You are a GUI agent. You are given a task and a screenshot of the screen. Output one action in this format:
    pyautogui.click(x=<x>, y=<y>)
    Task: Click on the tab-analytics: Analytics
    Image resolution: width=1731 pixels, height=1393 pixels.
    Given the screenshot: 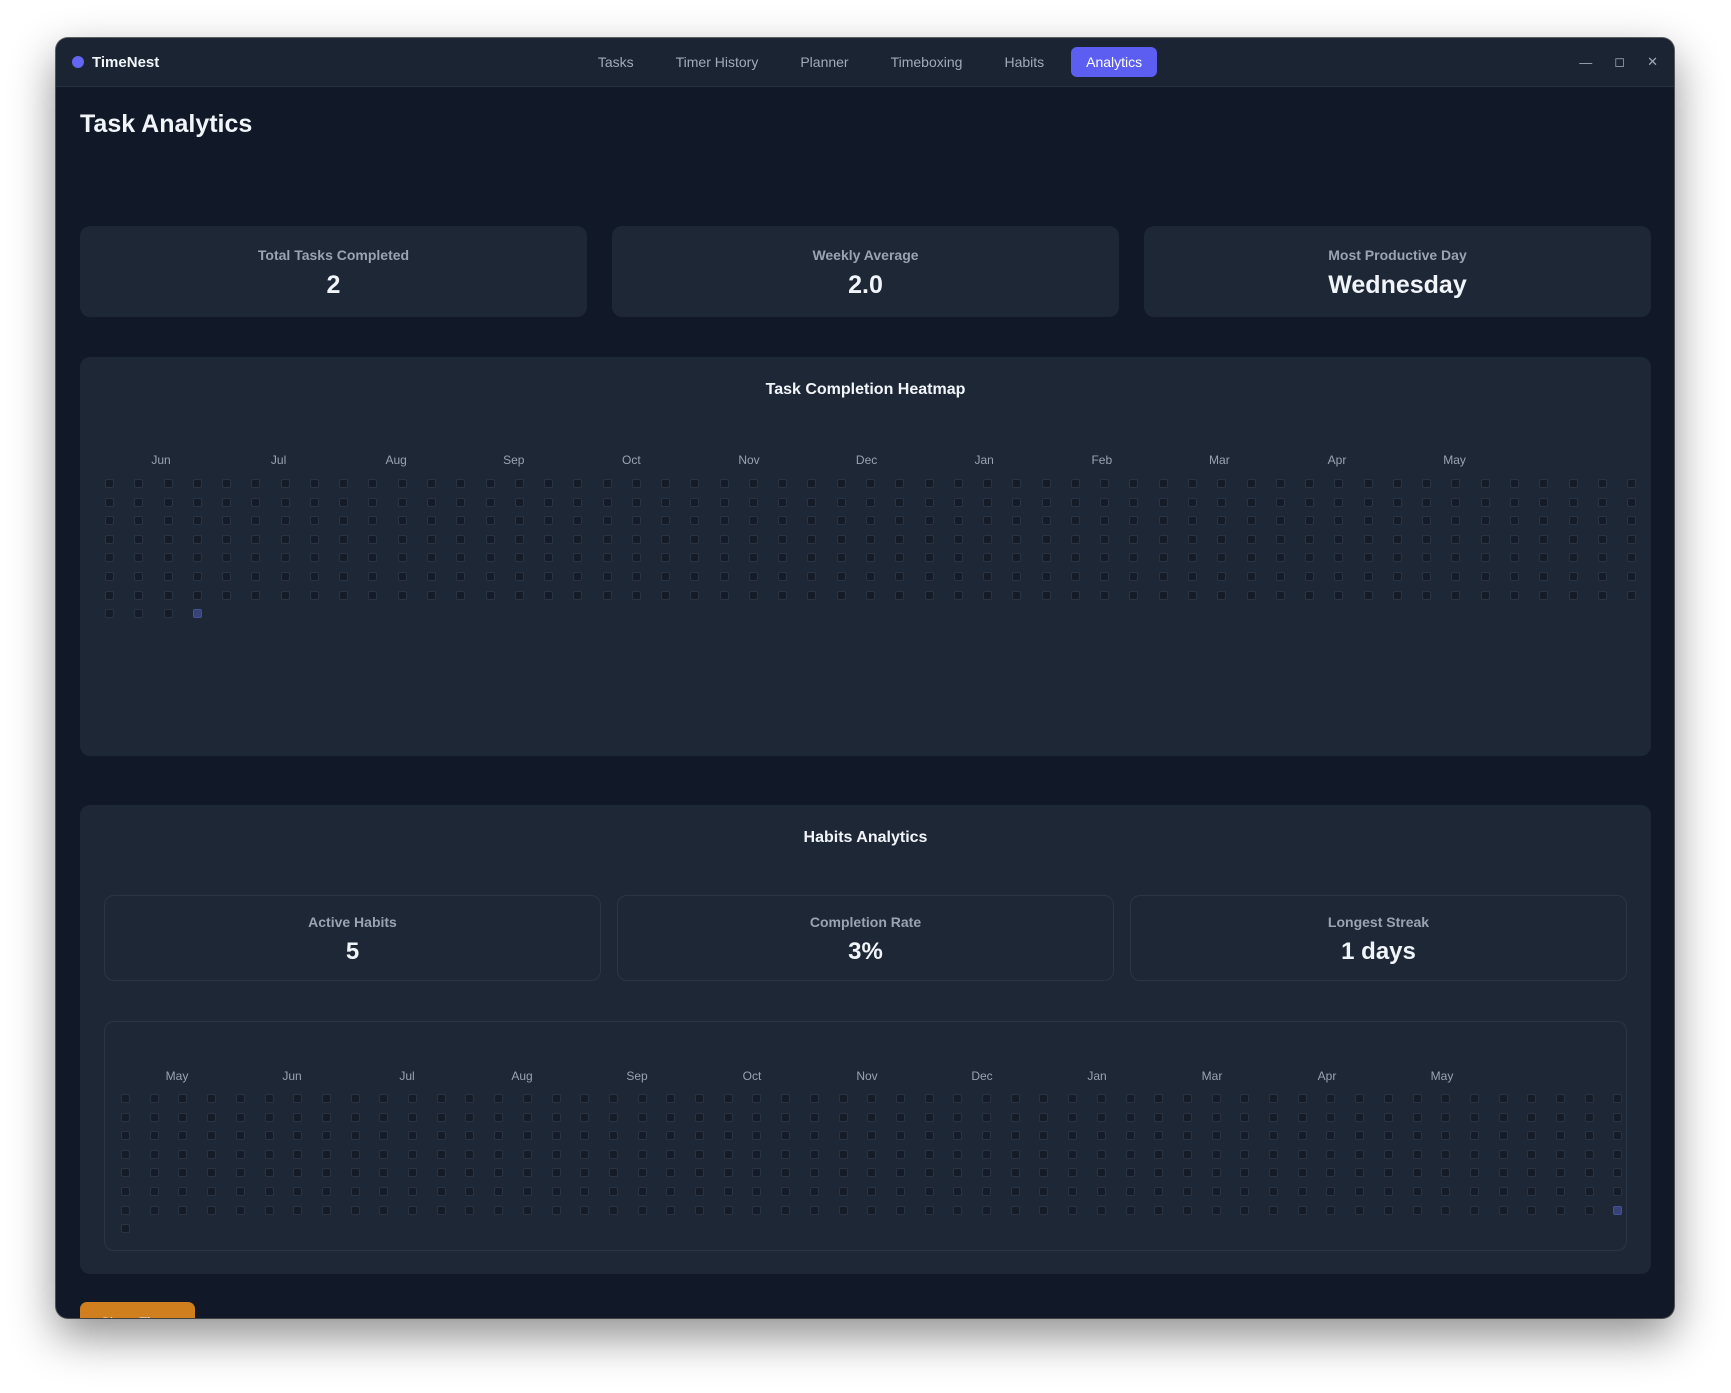 What is the action you would take?
    pyautogui.click(x=1114, y=62)
    